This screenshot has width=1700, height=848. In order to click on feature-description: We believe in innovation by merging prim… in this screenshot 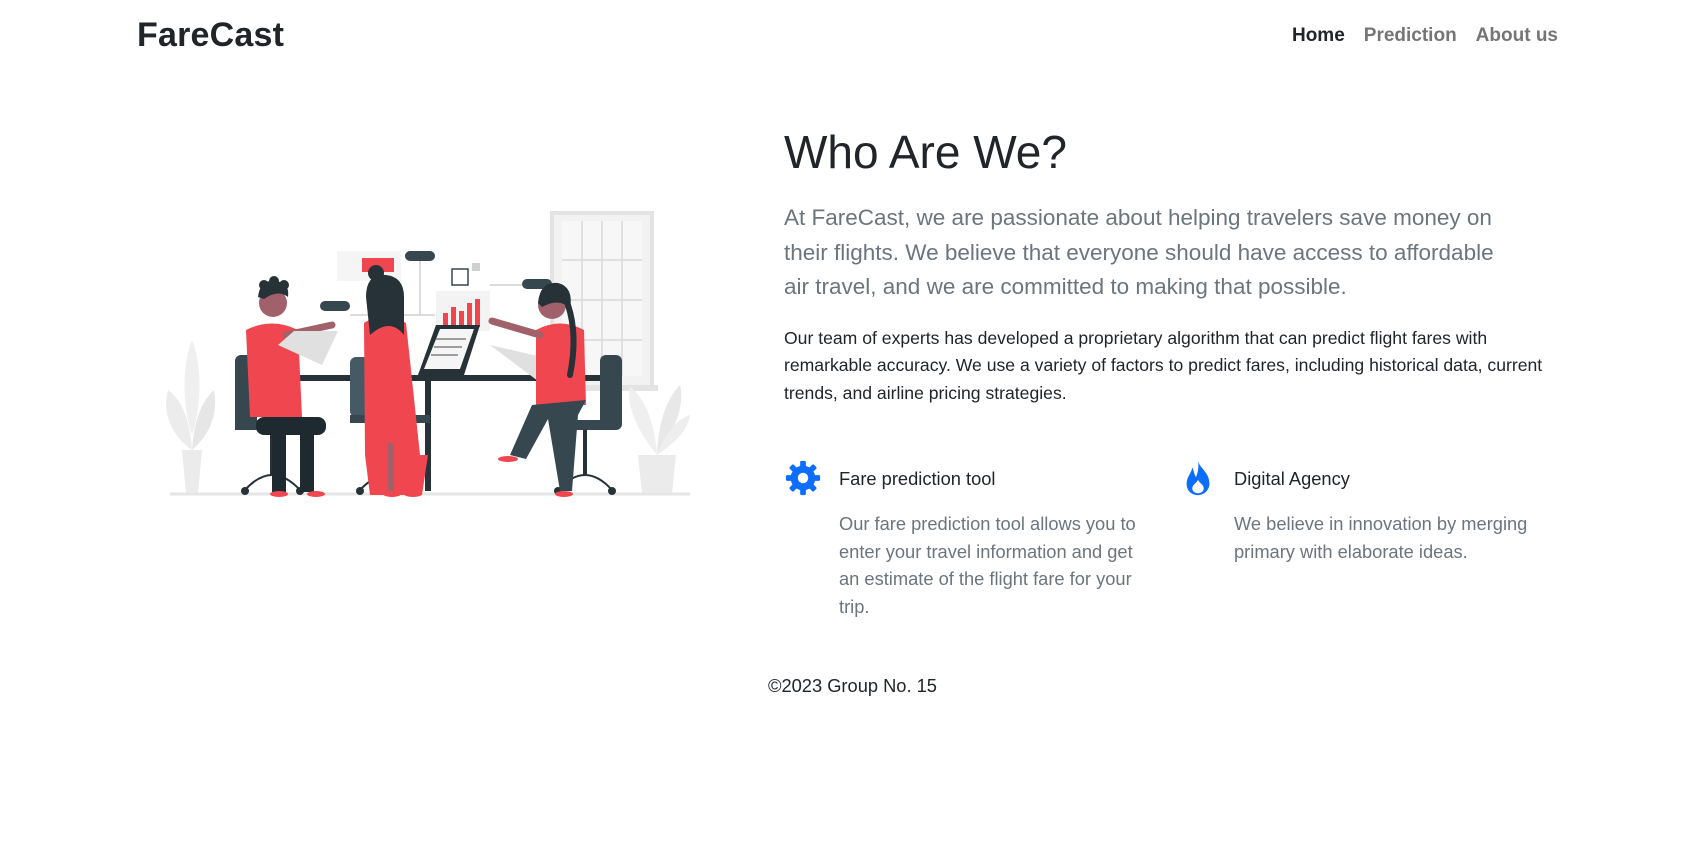, I will do `click(1381, 537)`.